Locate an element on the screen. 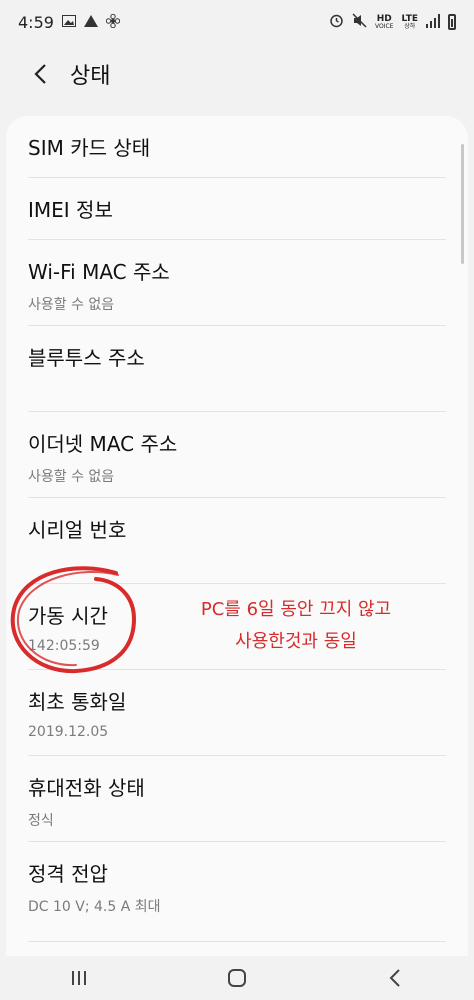 The image size is (474, 1000). list-item-subtitle: DC 10 V; 4.5 A 최대 is located at coordinates (94, 907).